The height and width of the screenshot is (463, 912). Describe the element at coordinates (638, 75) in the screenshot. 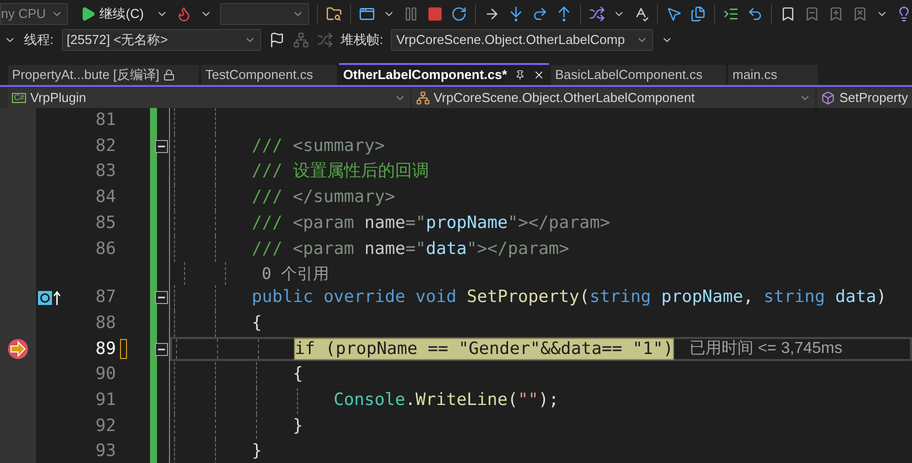

I see `document-tab: BasicLabelComponent.cs` at that location.